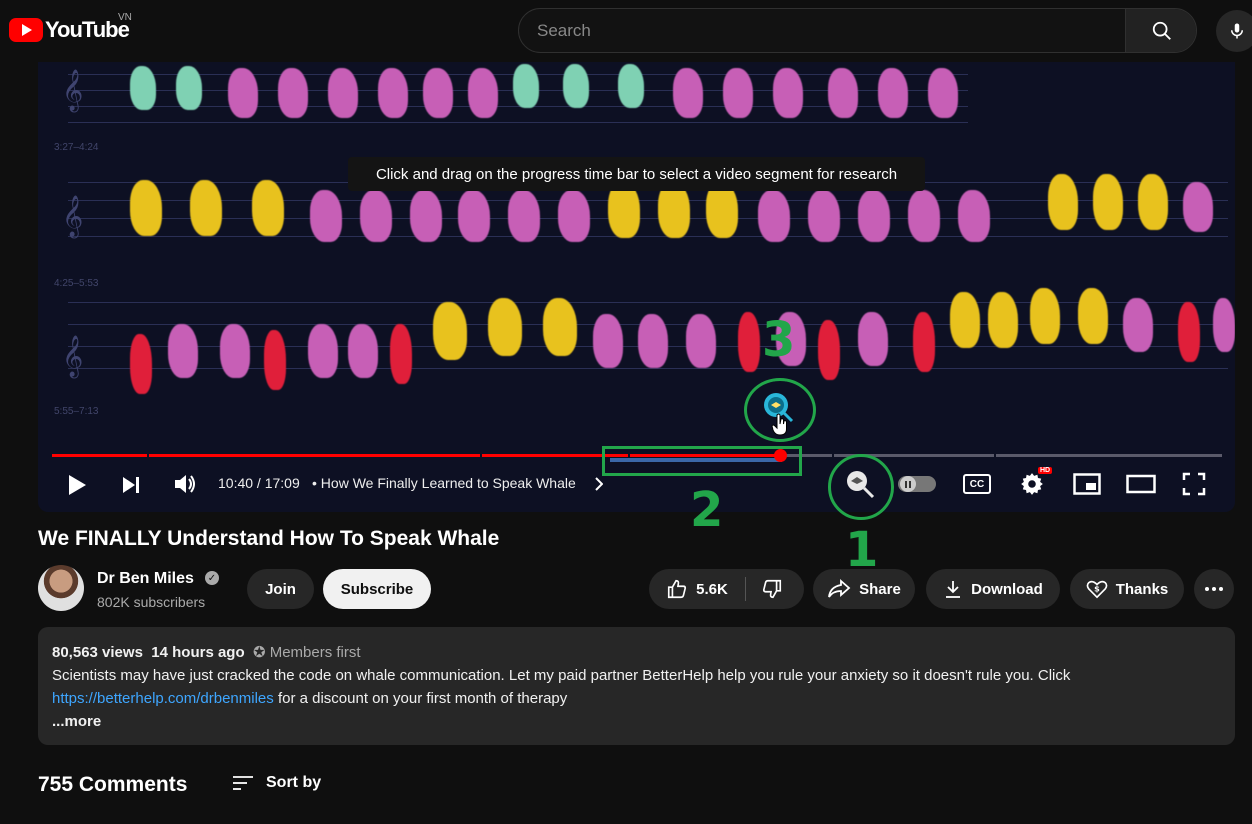  What do you see at coordinates (780, 425) in the screenshot?
I see `hand-cursor-icon` at bounding box center [780, 425].